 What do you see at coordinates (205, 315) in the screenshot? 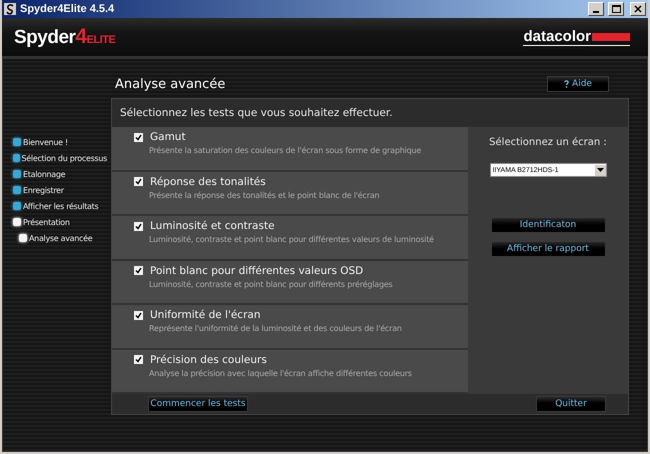
I see `test-title: Uniformité de l'écran` at bounding box center [205, 315].